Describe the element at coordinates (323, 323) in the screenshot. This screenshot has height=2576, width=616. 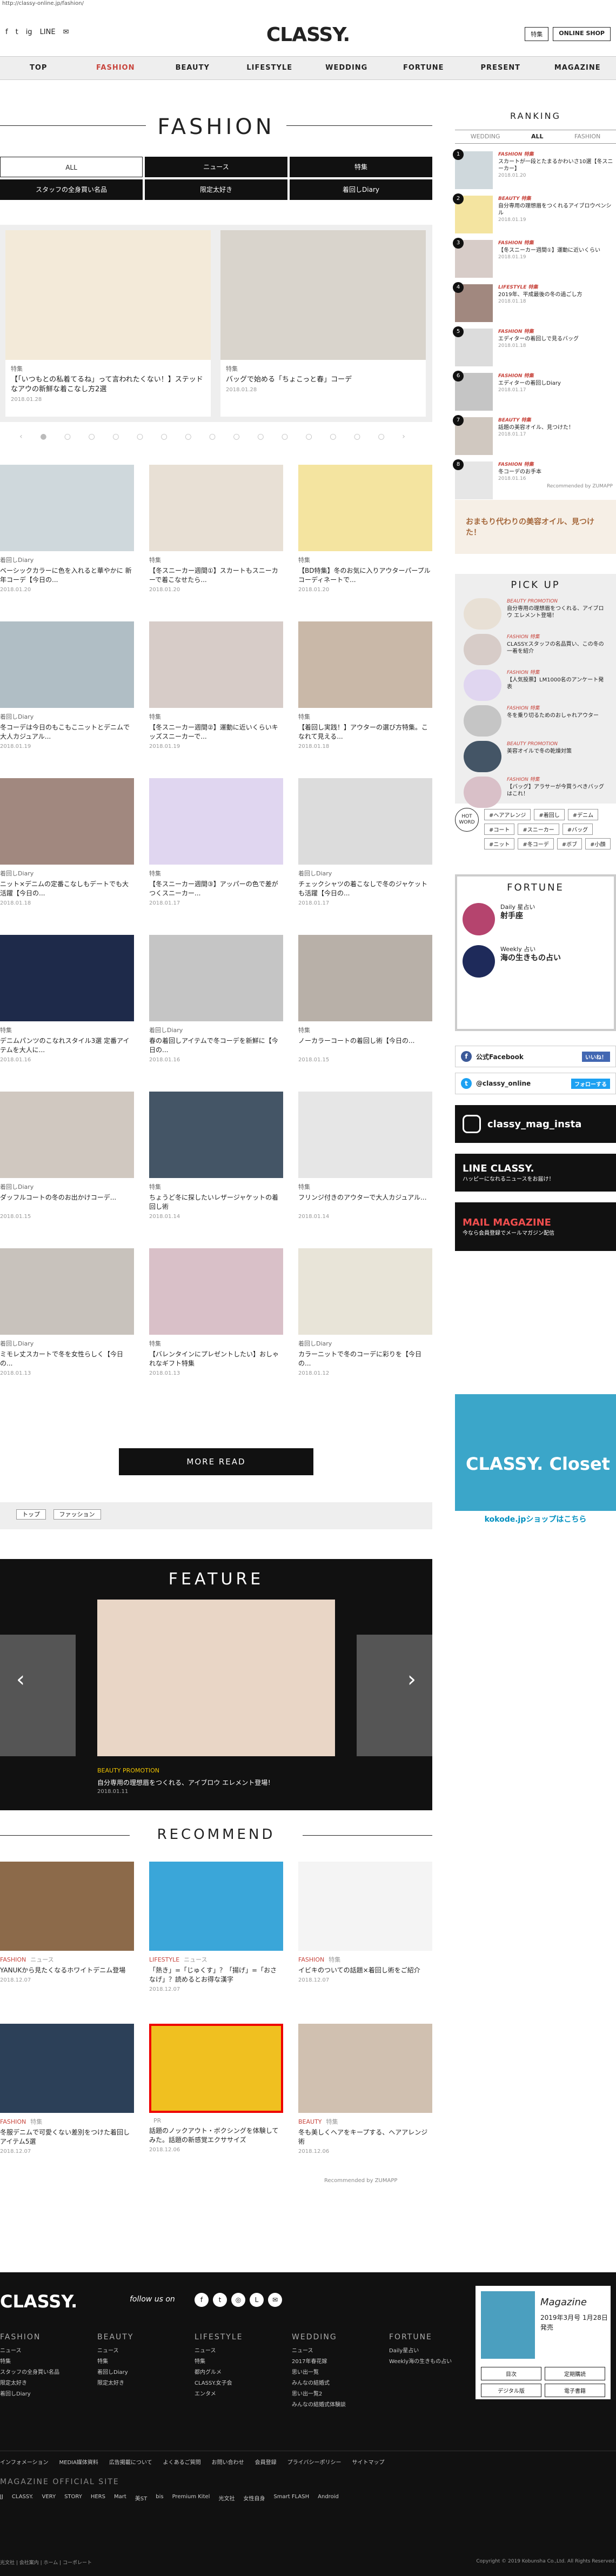
I see `slide-card: 特集 バッグで始める「ちょこっと春」コーデ 2018.01.28` at that location.